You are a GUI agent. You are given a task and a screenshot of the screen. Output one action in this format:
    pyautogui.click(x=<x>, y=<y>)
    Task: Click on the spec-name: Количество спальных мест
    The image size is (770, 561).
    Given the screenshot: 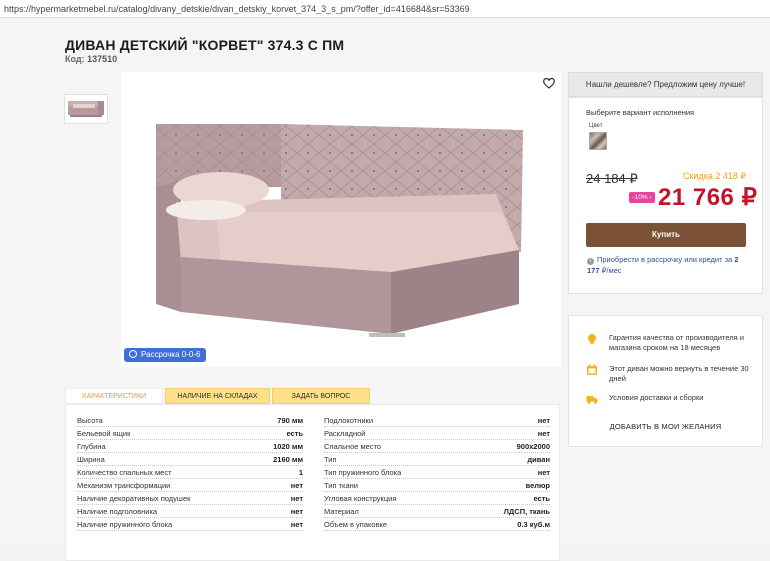 What is the action you would take?
    pyautogui.click(x=124, y=472)
    